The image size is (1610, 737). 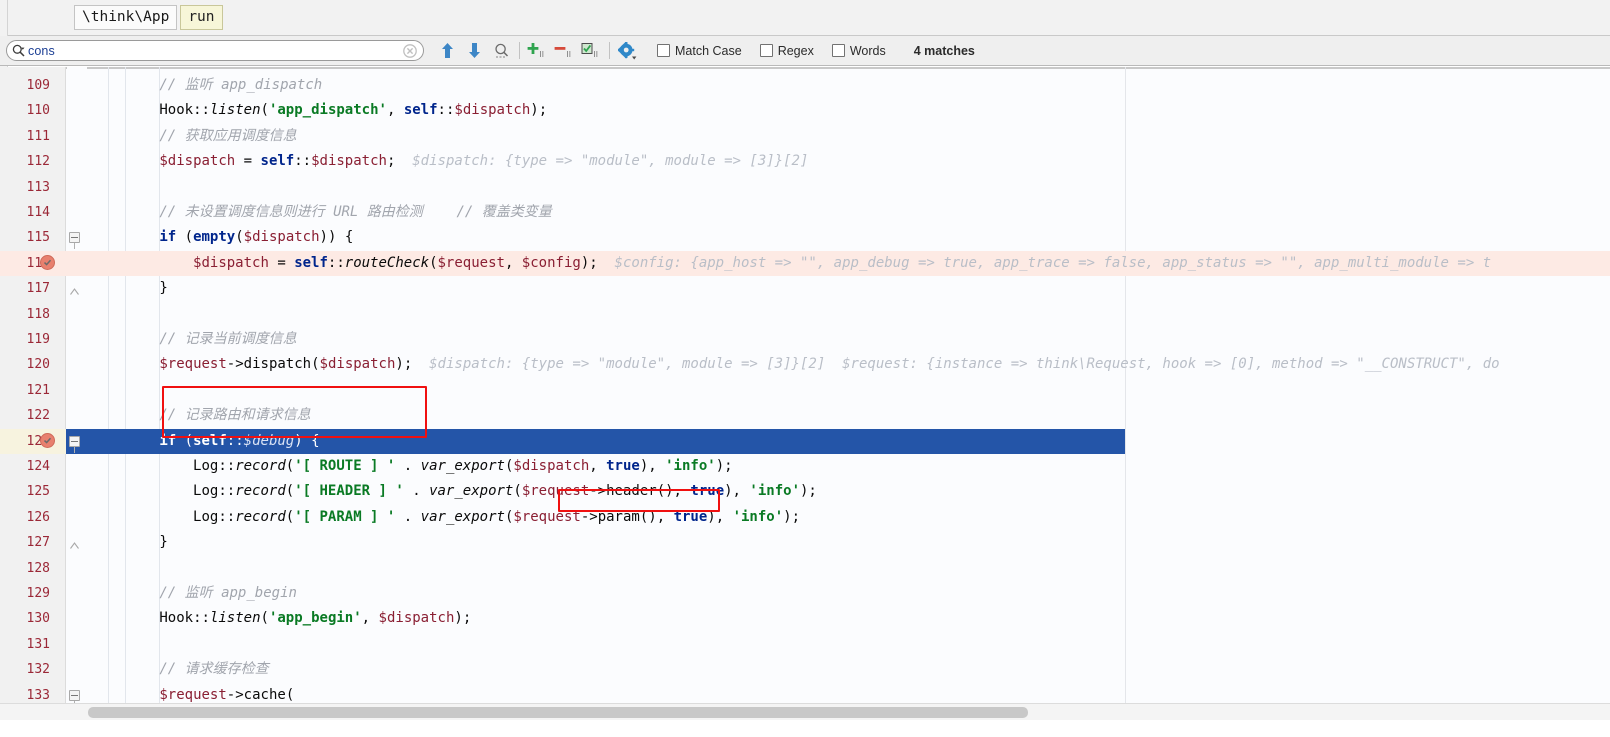 I want to click on remove-selection-icon: II, so click(x=564, y=51).